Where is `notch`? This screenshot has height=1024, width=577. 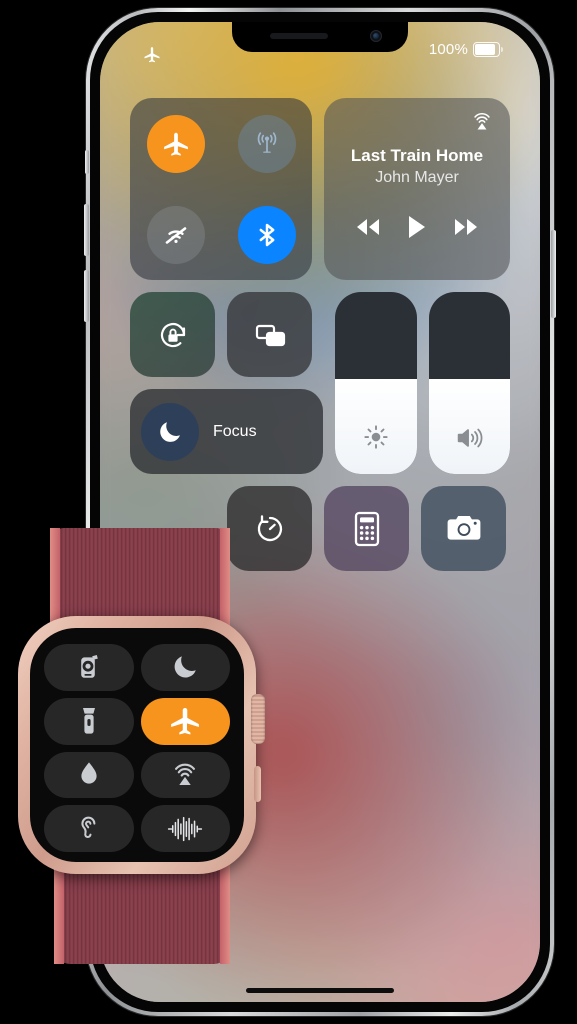 notch is located at coordinates (320, 37).